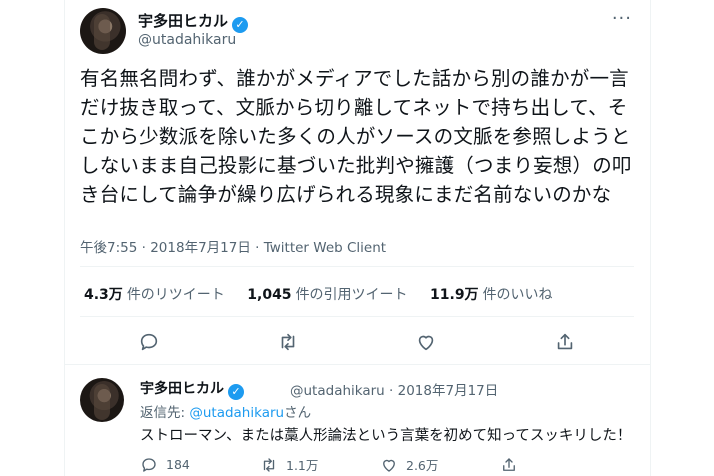  I want to click on replying-to: 返信先: @utadahikaruさん, so click(225, 411).